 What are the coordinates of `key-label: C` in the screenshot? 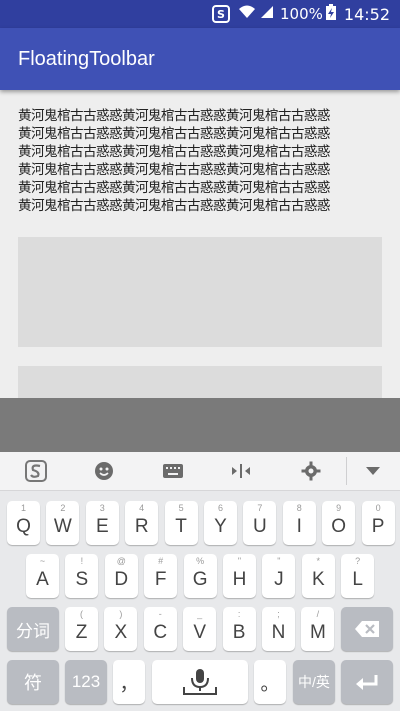 It's located at (160, 632).